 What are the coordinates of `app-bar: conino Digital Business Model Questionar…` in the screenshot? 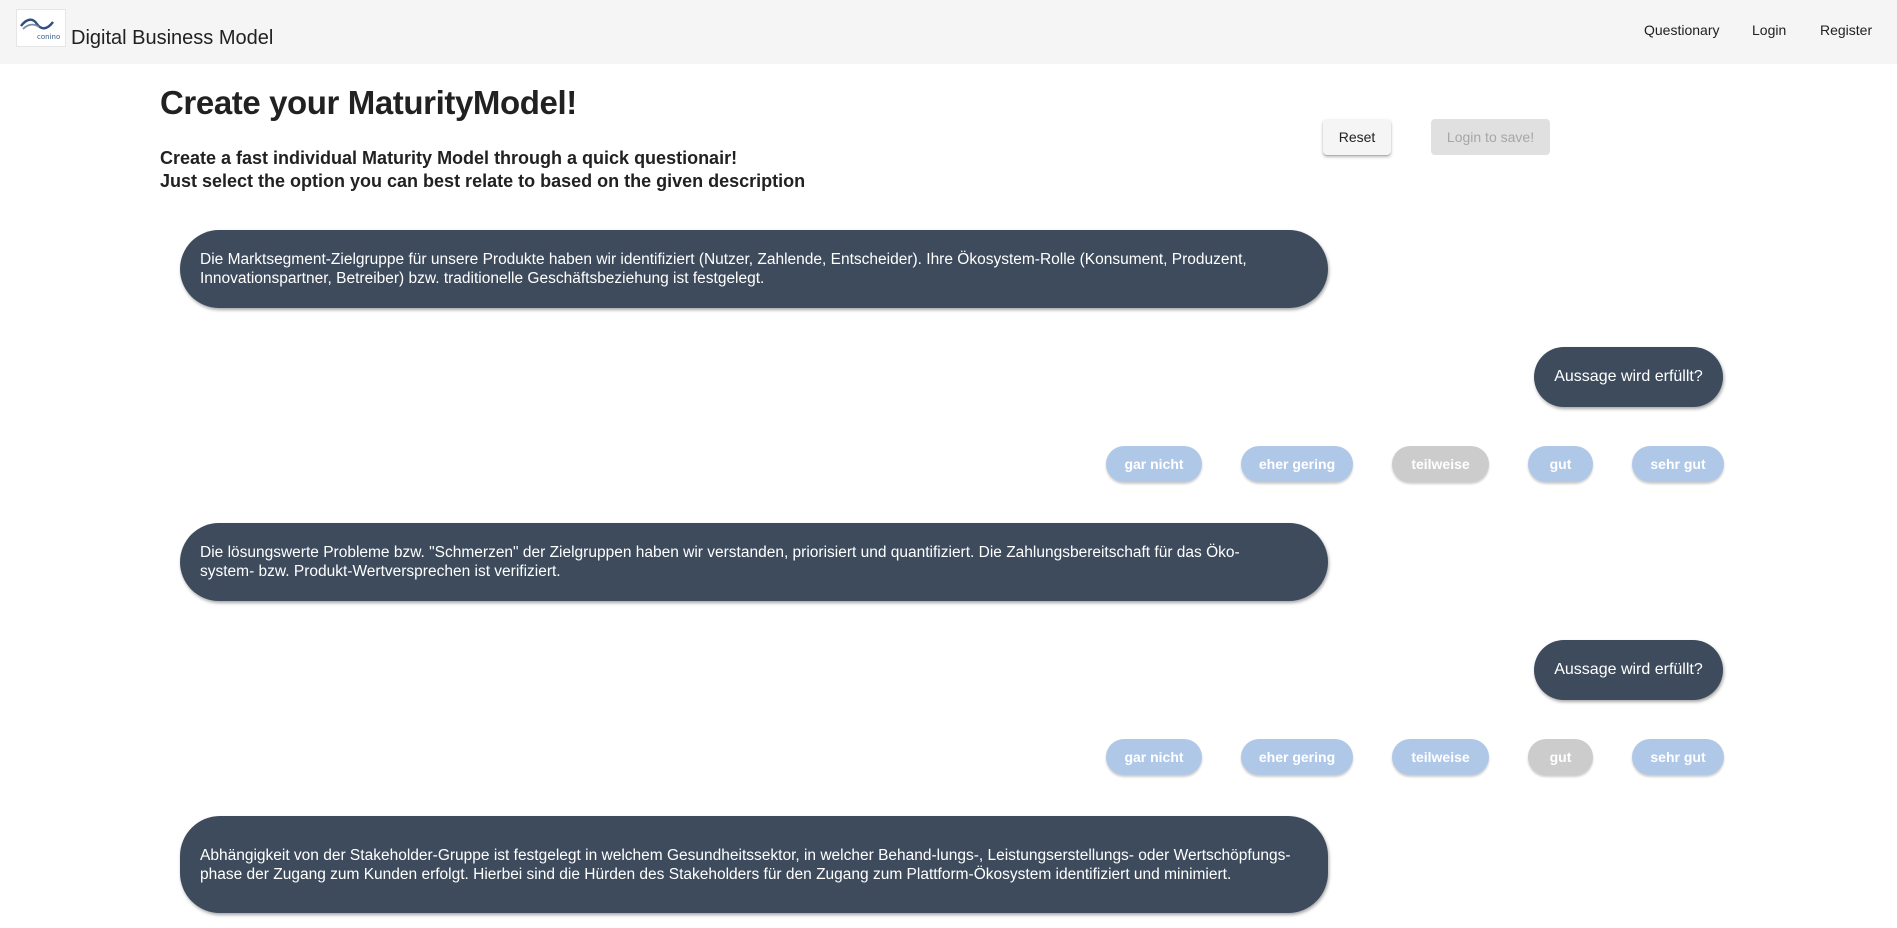 It's located at (948, 32).